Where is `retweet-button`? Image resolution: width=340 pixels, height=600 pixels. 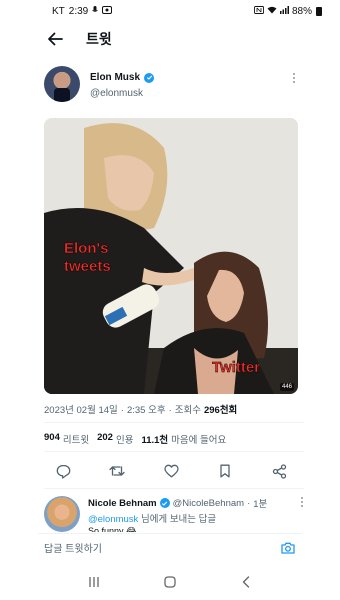 retweet-button is located at coordinates (117, 471).